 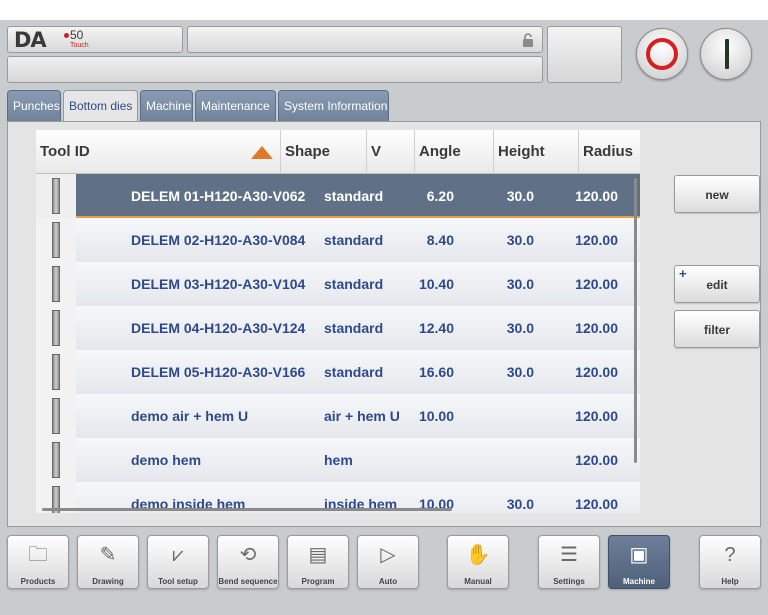 What do you see at coordinates (158, 152) in the screenshot?
I see `column-header-tool-id: Tool ID` at bounding box center [158, 152].